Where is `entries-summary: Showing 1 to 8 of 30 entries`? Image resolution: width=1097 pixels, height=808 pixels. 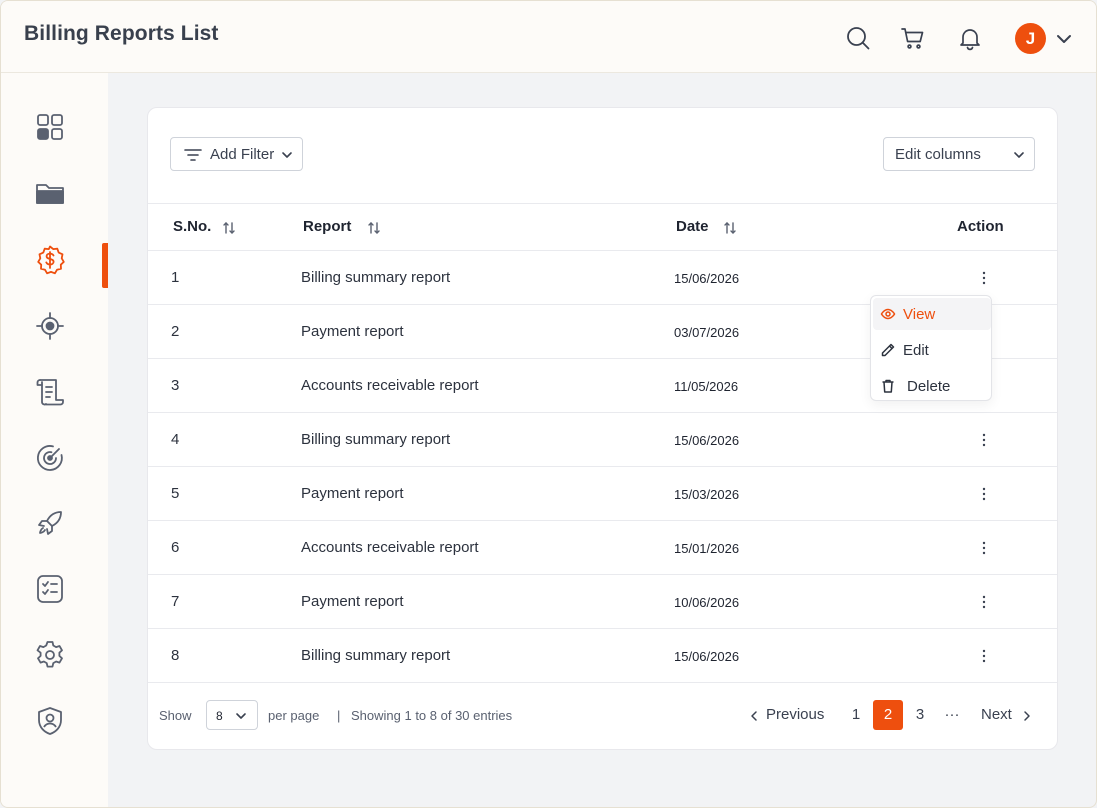
entries-summary: Showing 1 to 8 of 30 entries is located at coordinates (432, 715).